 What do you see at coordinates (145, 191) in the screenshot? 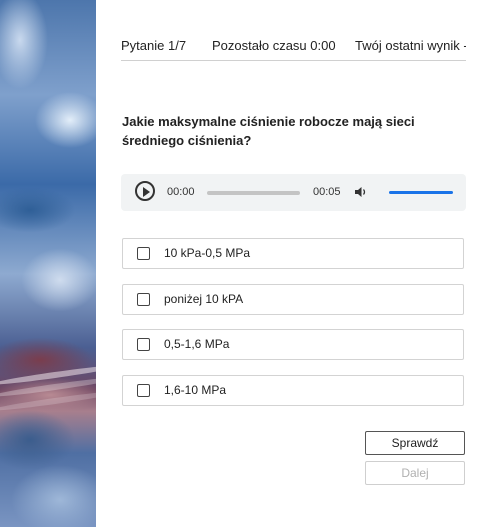
I see `play-icon` at bounding box center [145, 191].